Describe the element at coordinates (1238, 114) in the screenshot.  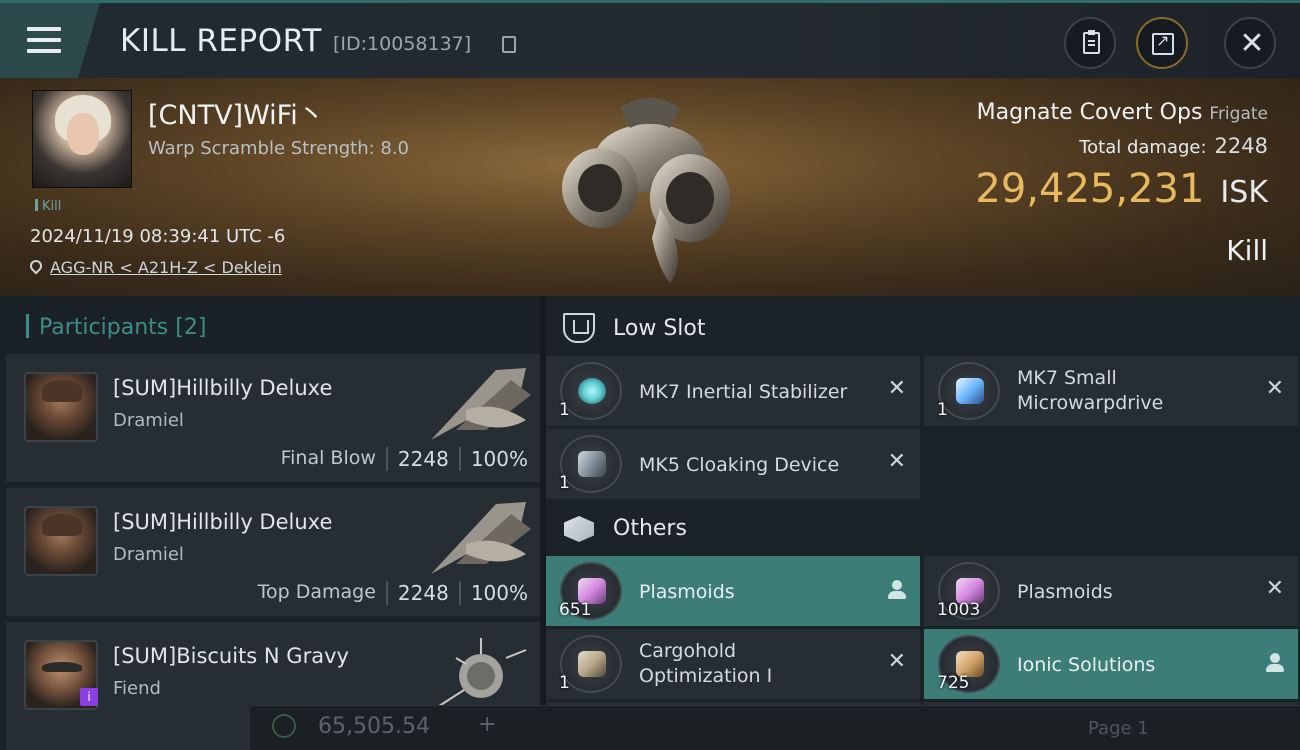
I see `ship-class: Frigate` at that location.